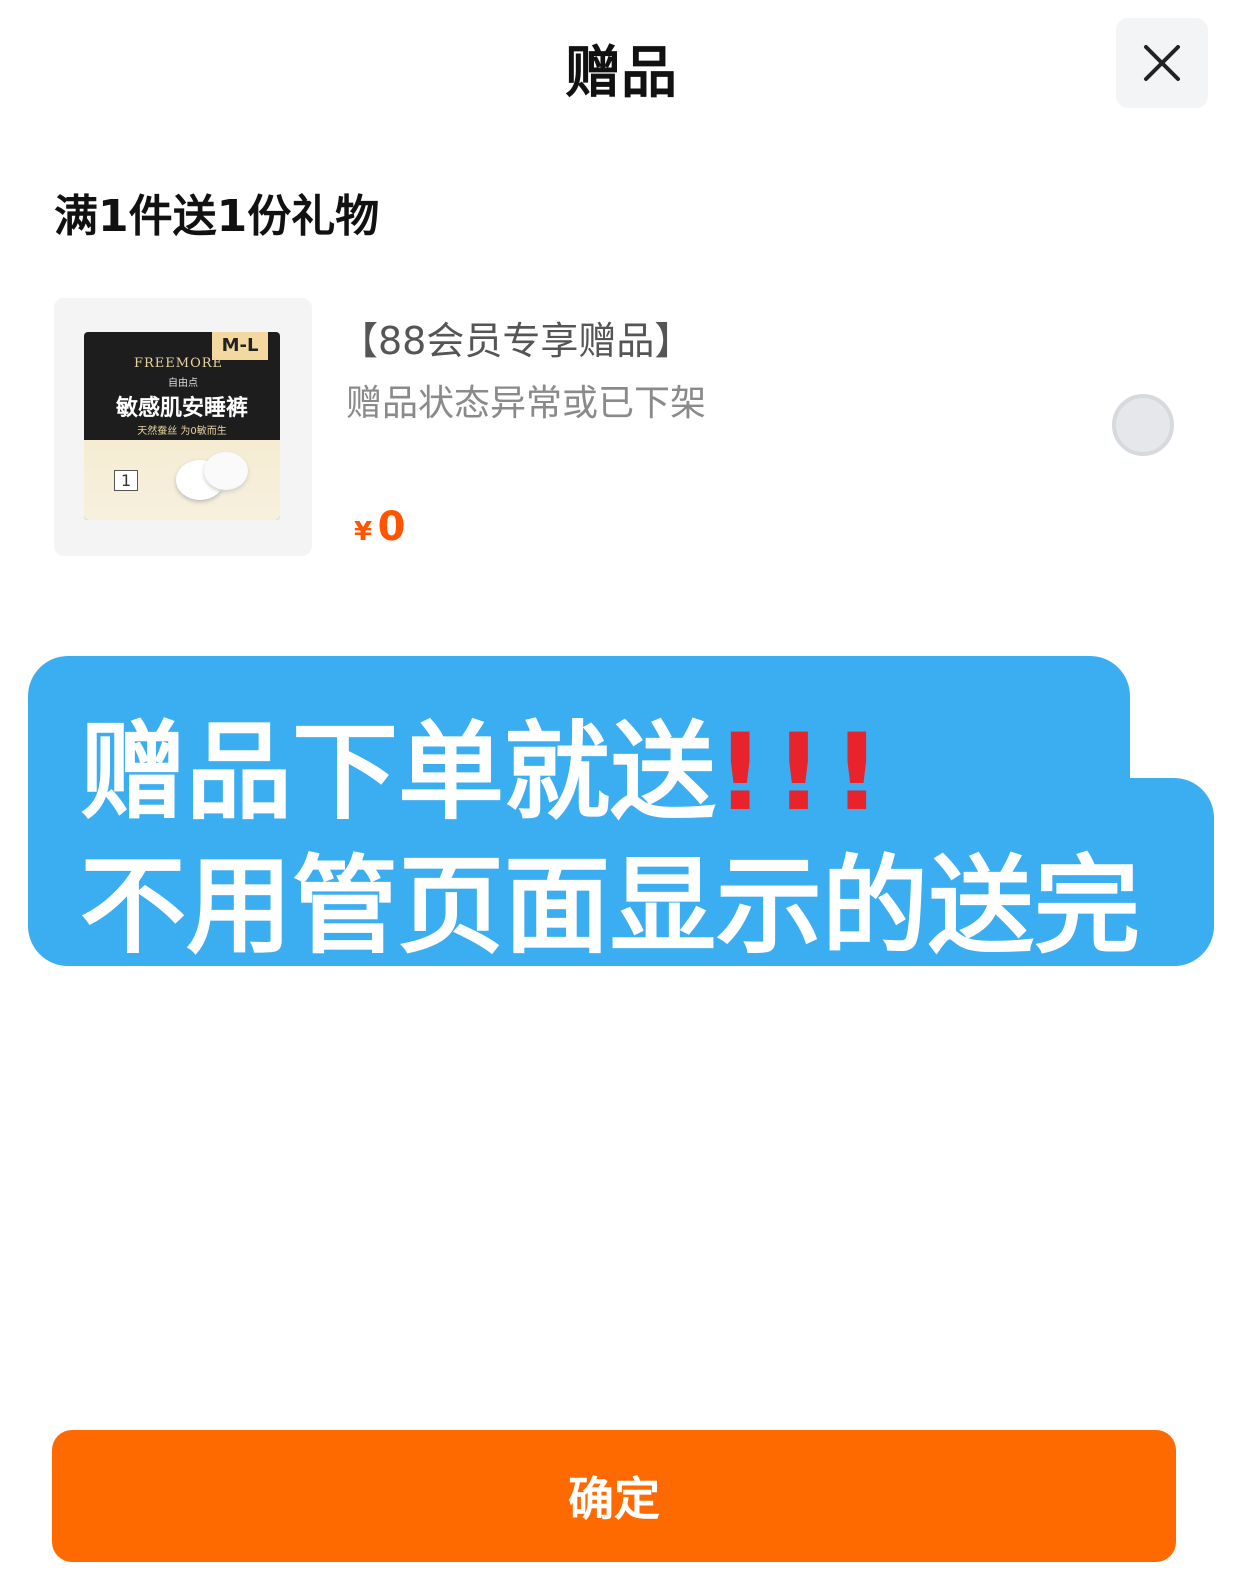 Image resolution: width=1242 pixels, height=1585 pixels. What do you see at coordinates (1143, 425) in the screenshot?
I see `gift-select-radio` at bounding box center [1143, 425].